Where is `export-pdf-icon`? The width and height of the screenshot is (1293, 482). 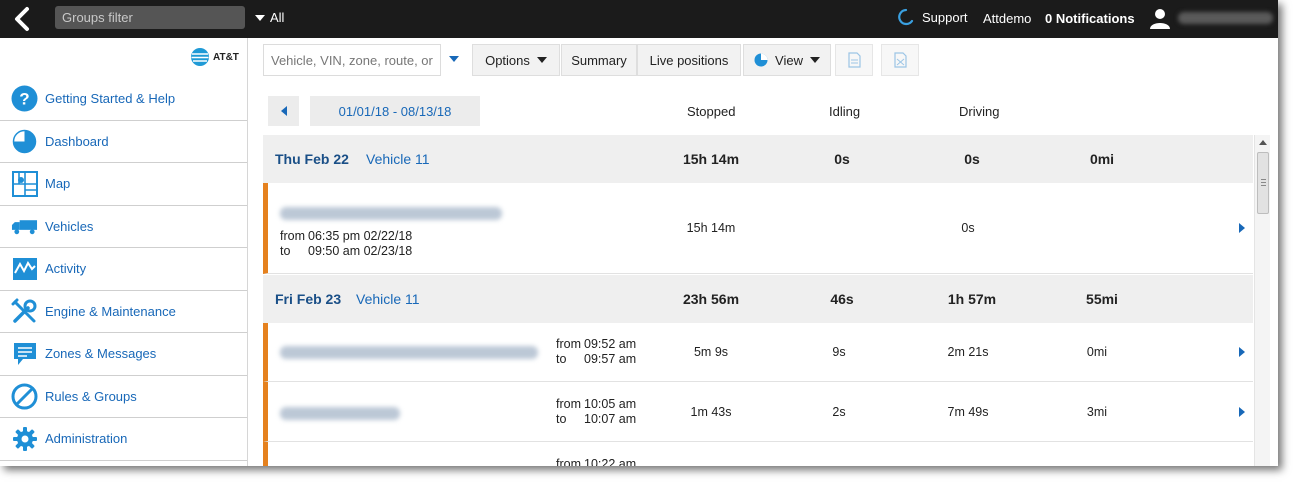
export-pdf-icon is located at coordinates (854, 60).